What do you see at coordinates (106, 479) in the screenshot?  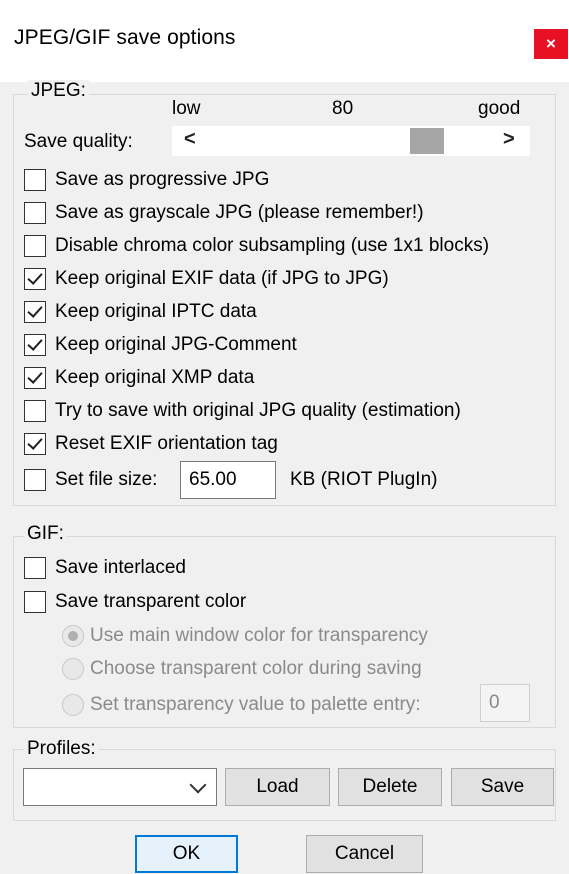 I see `checkbox-label: Set file size:` at bounding box center [106, 479].